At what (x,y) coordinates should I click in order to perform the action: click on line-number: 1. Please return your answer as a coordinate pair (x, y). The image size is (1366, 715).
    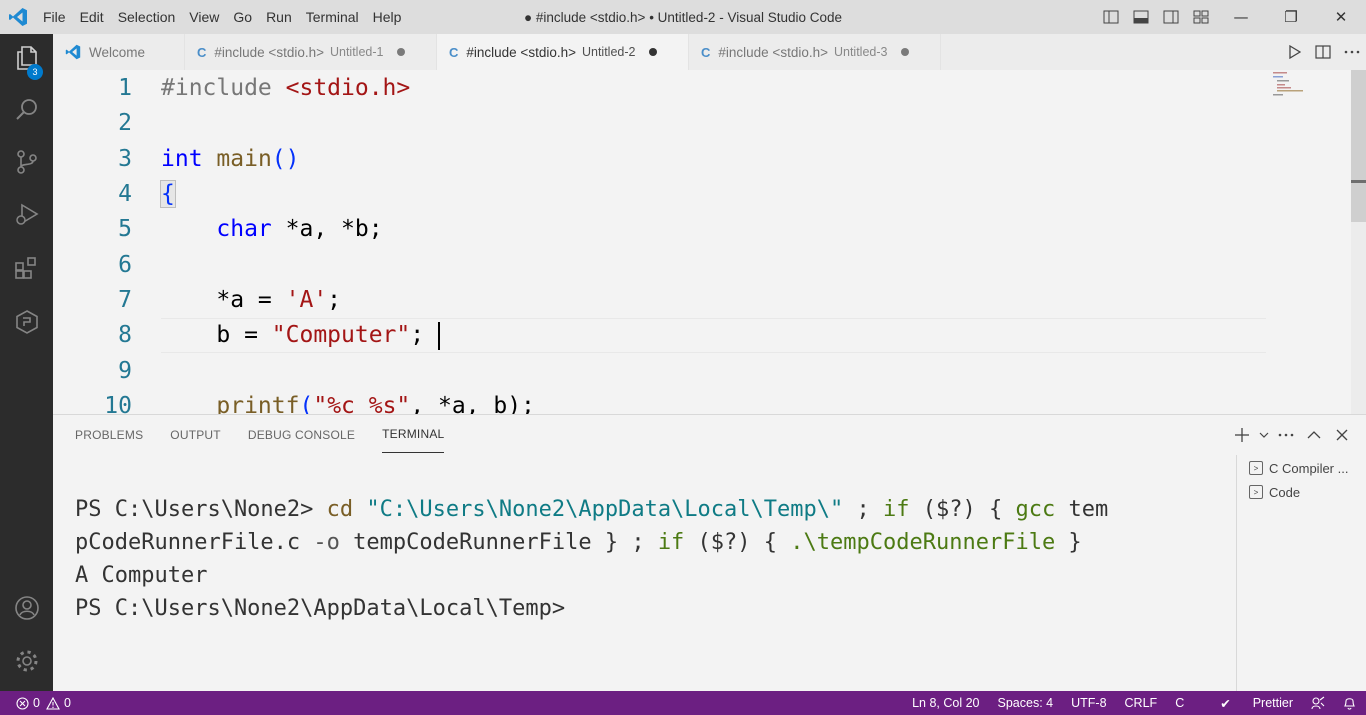
    Looking at the image, I should click on (125, 88).